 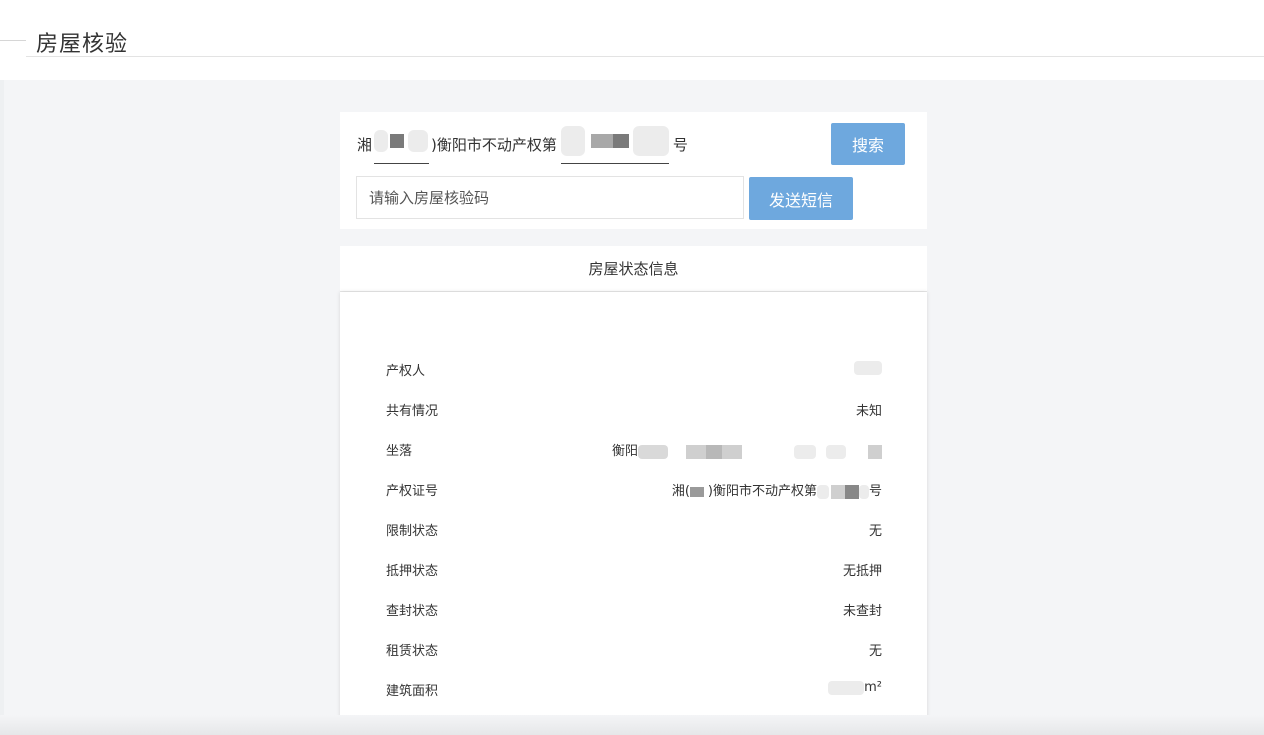 What do you see at coordinates (13, 40) in the screenshot?
I see `header-divider-left` at bounding box center [13, 40].